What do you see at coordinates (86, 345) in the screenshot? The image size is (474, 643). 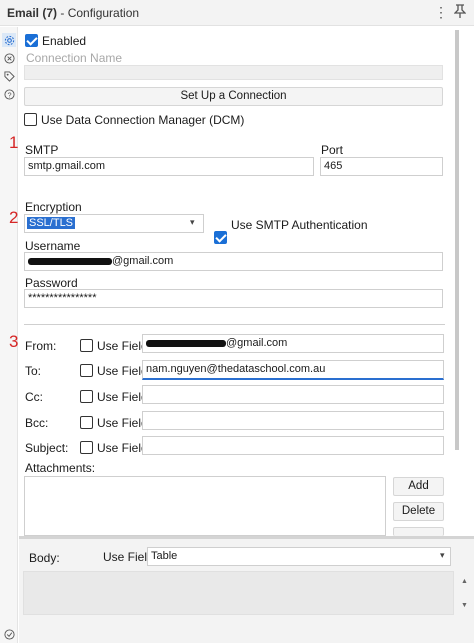 I see `from-use-field-checkbox` at bounding box center [86, 345].